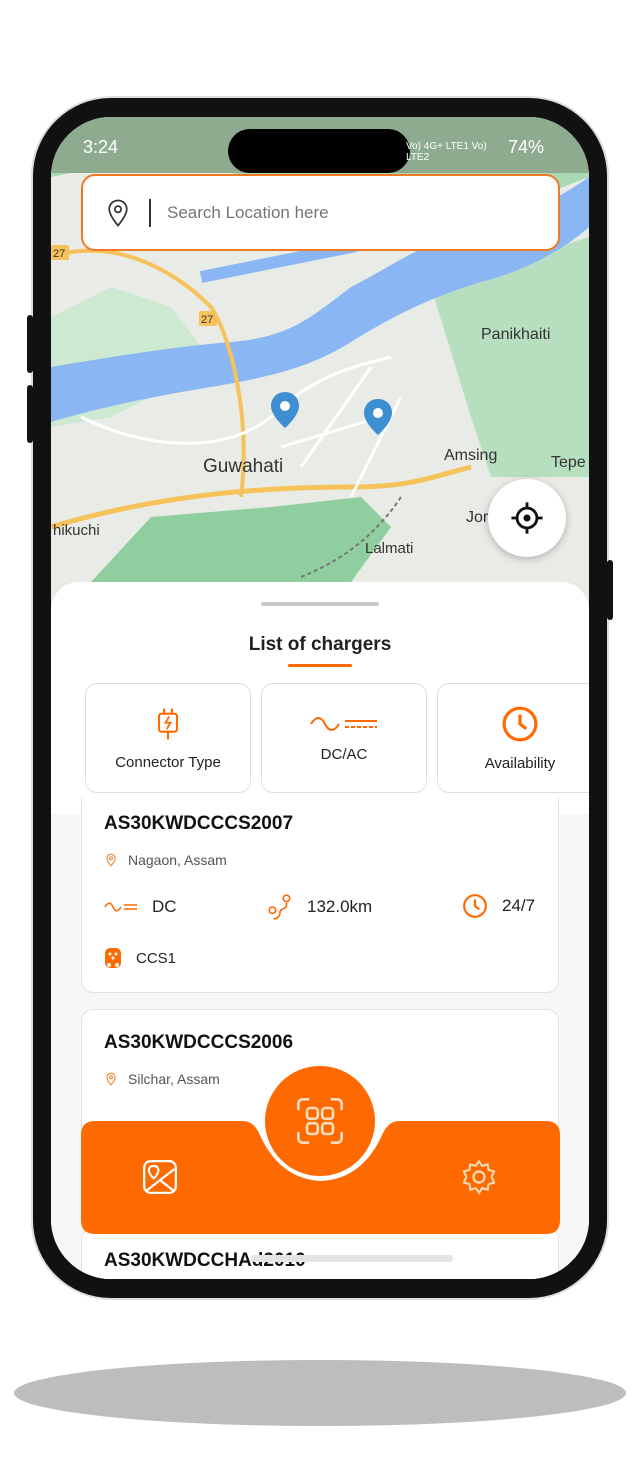 This screenshot has height=1479, width=640. Describe the element at coordinates (389, 548) in the screenshot. I see `map-label: Lalmati` at that location.